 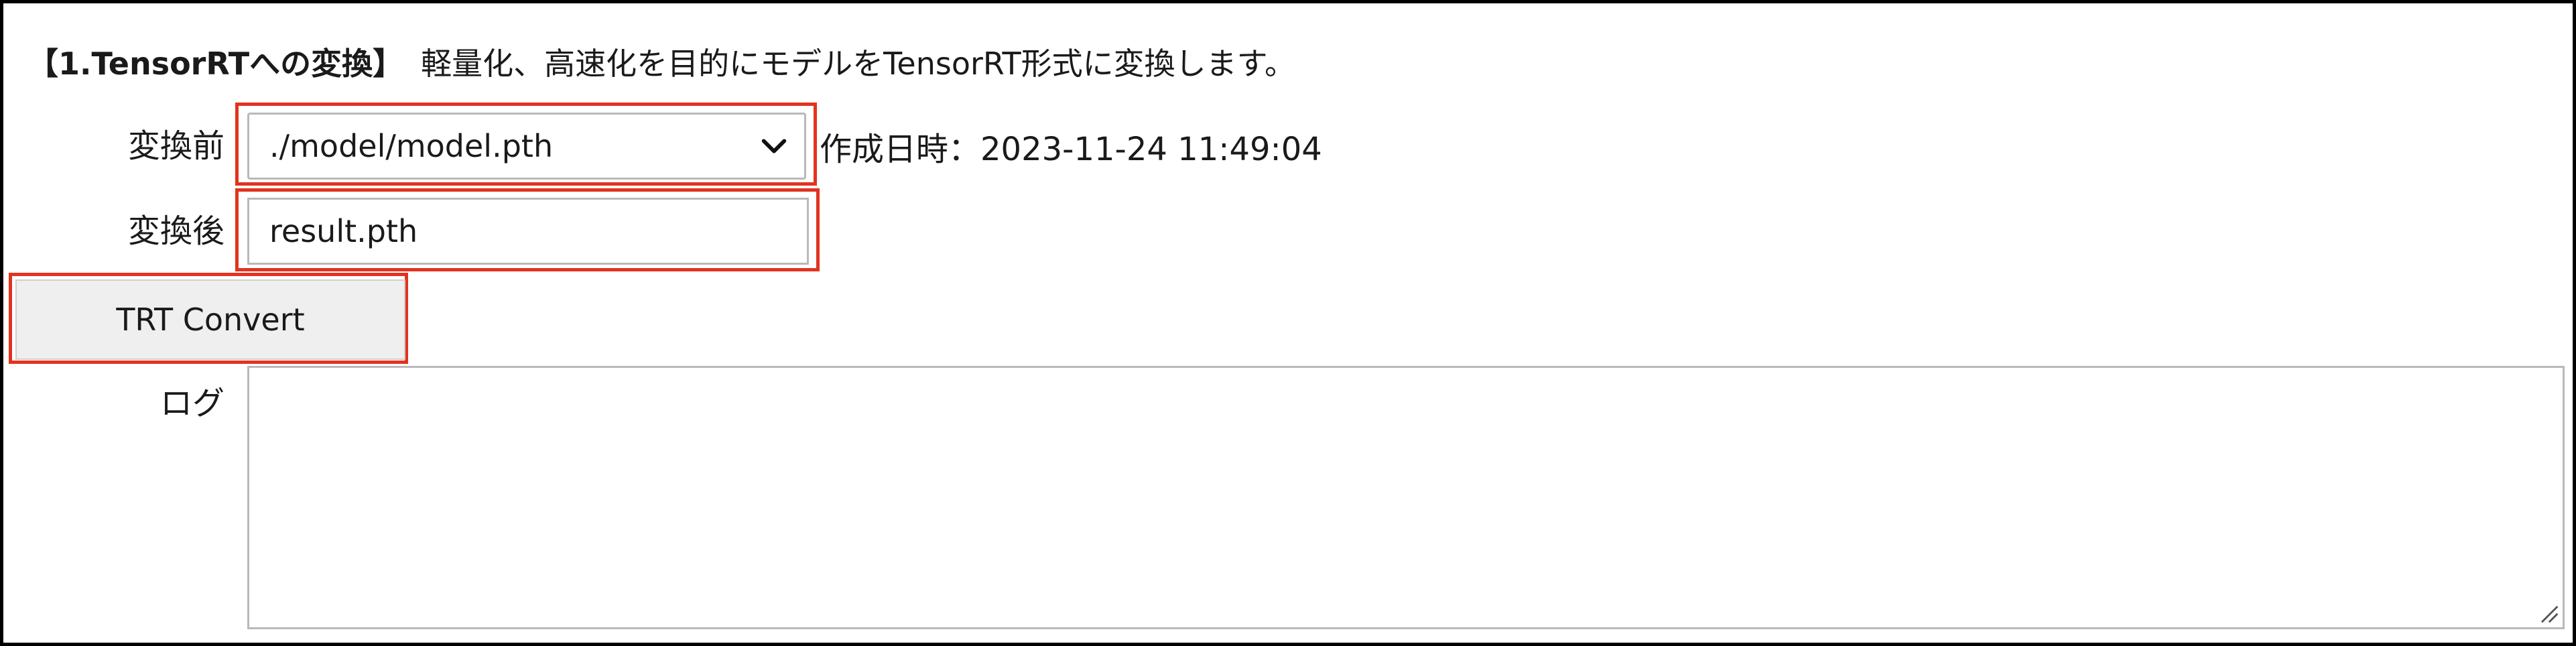 What do you see at coordinates (343, 231) in the screenshot?
I see `output-filename-value: result.pth` at bounding box center [343, 231].